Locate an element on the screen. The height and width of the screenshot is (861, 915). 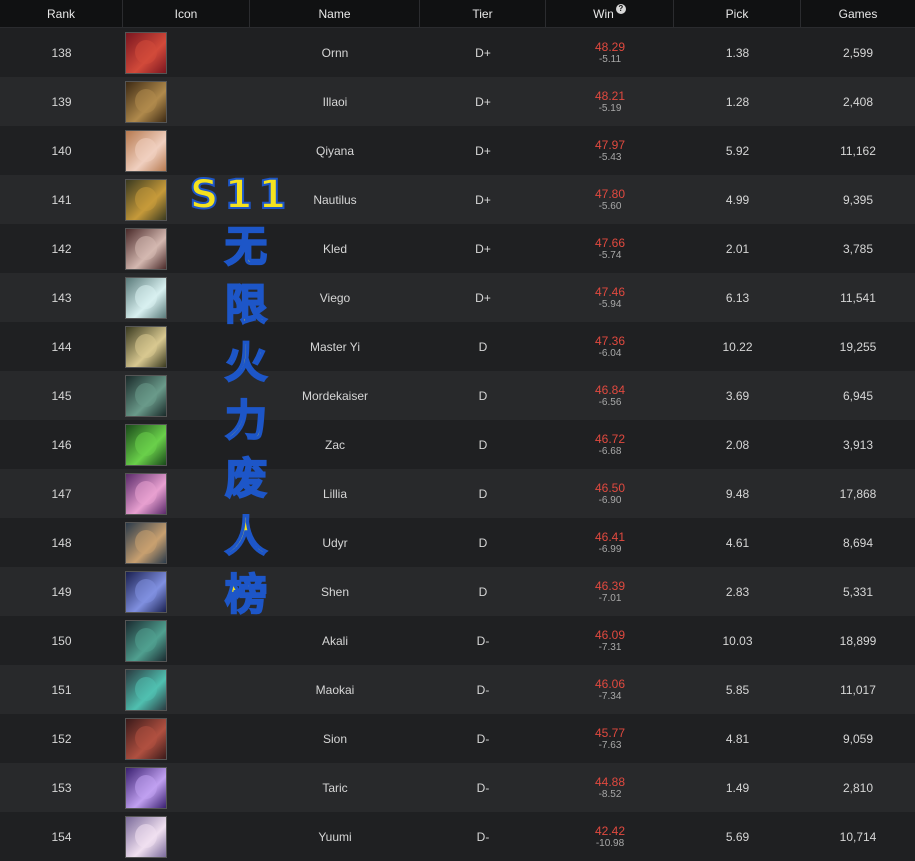
viego-portrait is located at coordinates (146, 297).